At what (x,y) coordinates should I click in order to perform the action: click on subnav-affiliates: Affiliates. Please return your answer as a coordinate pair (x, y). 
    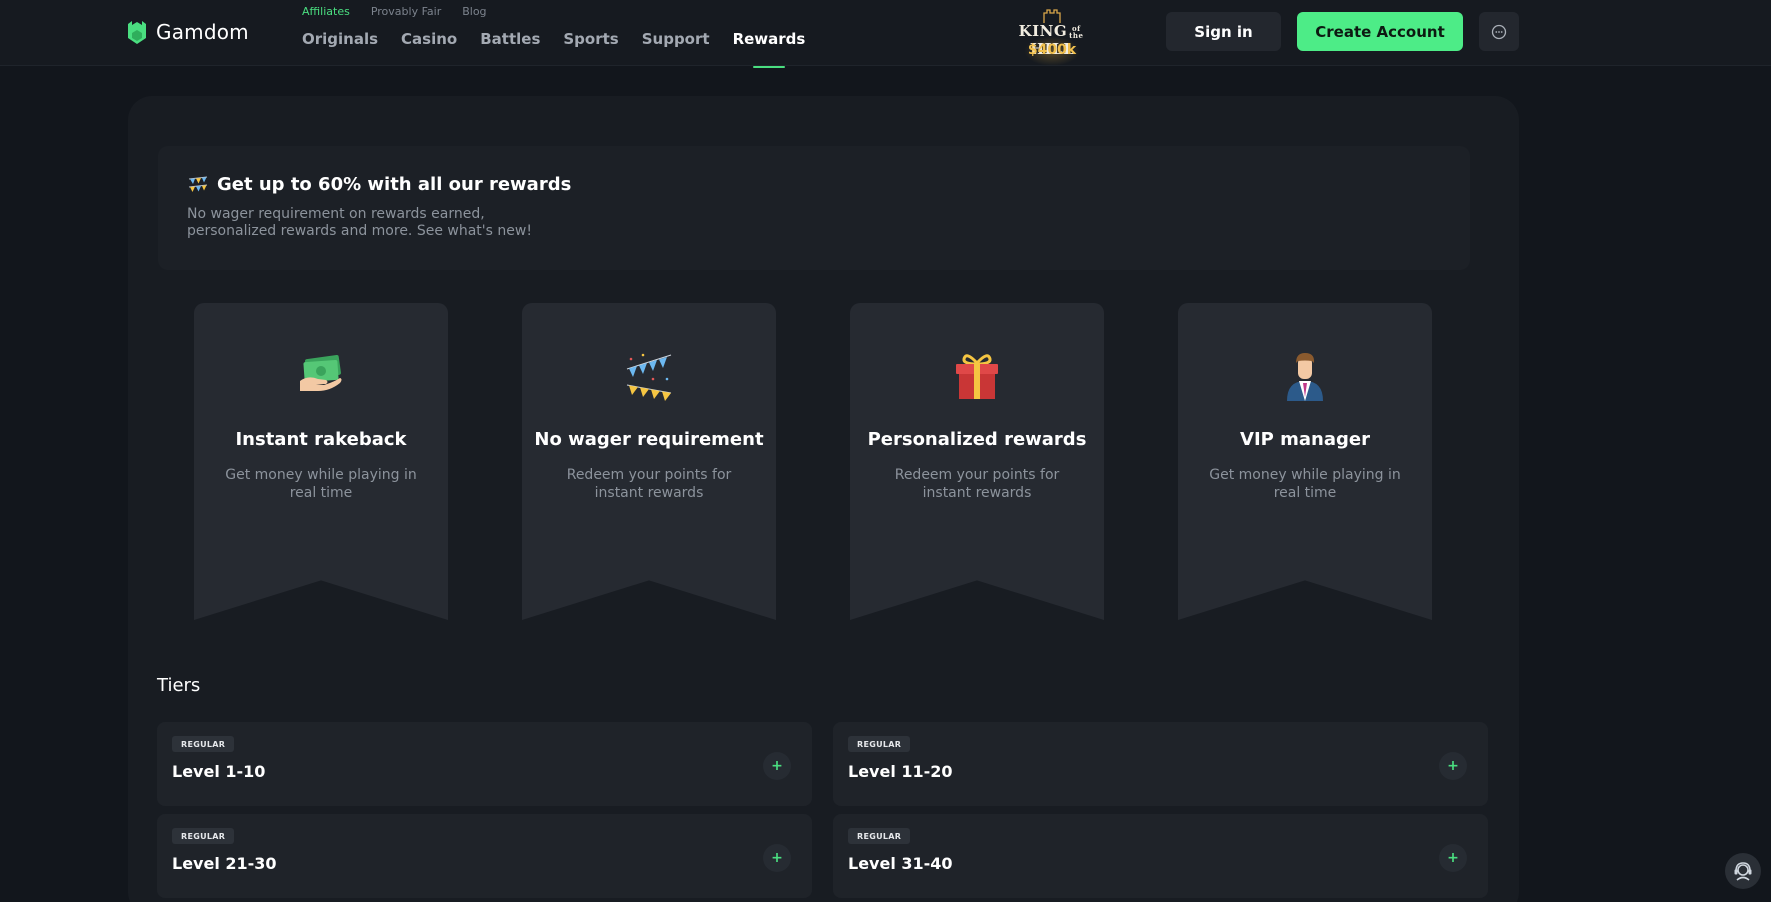
    Looking at the image, I should click on (326, 11).